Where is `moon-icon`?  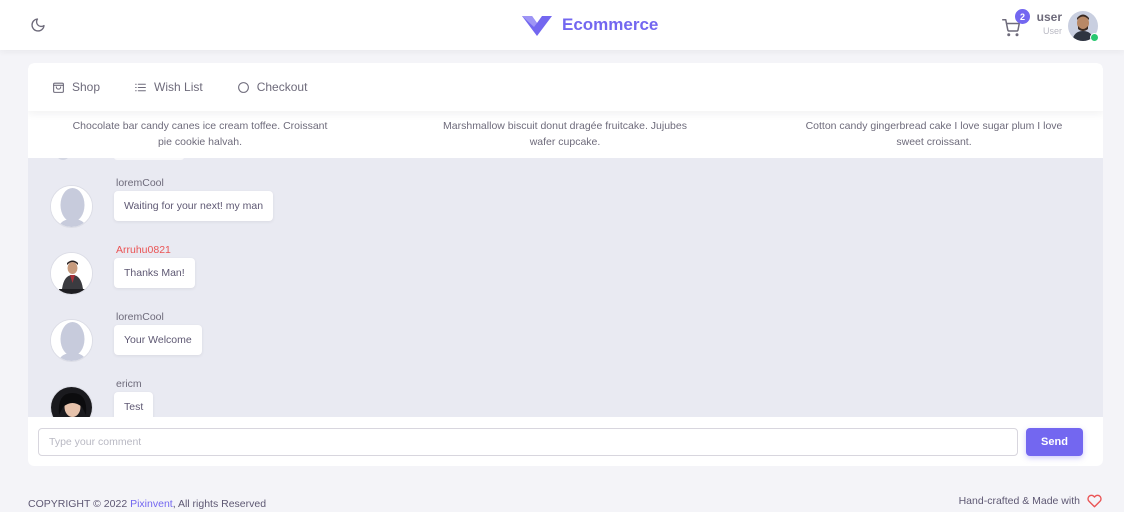 moon-icon is located at coordinates (38, 25).